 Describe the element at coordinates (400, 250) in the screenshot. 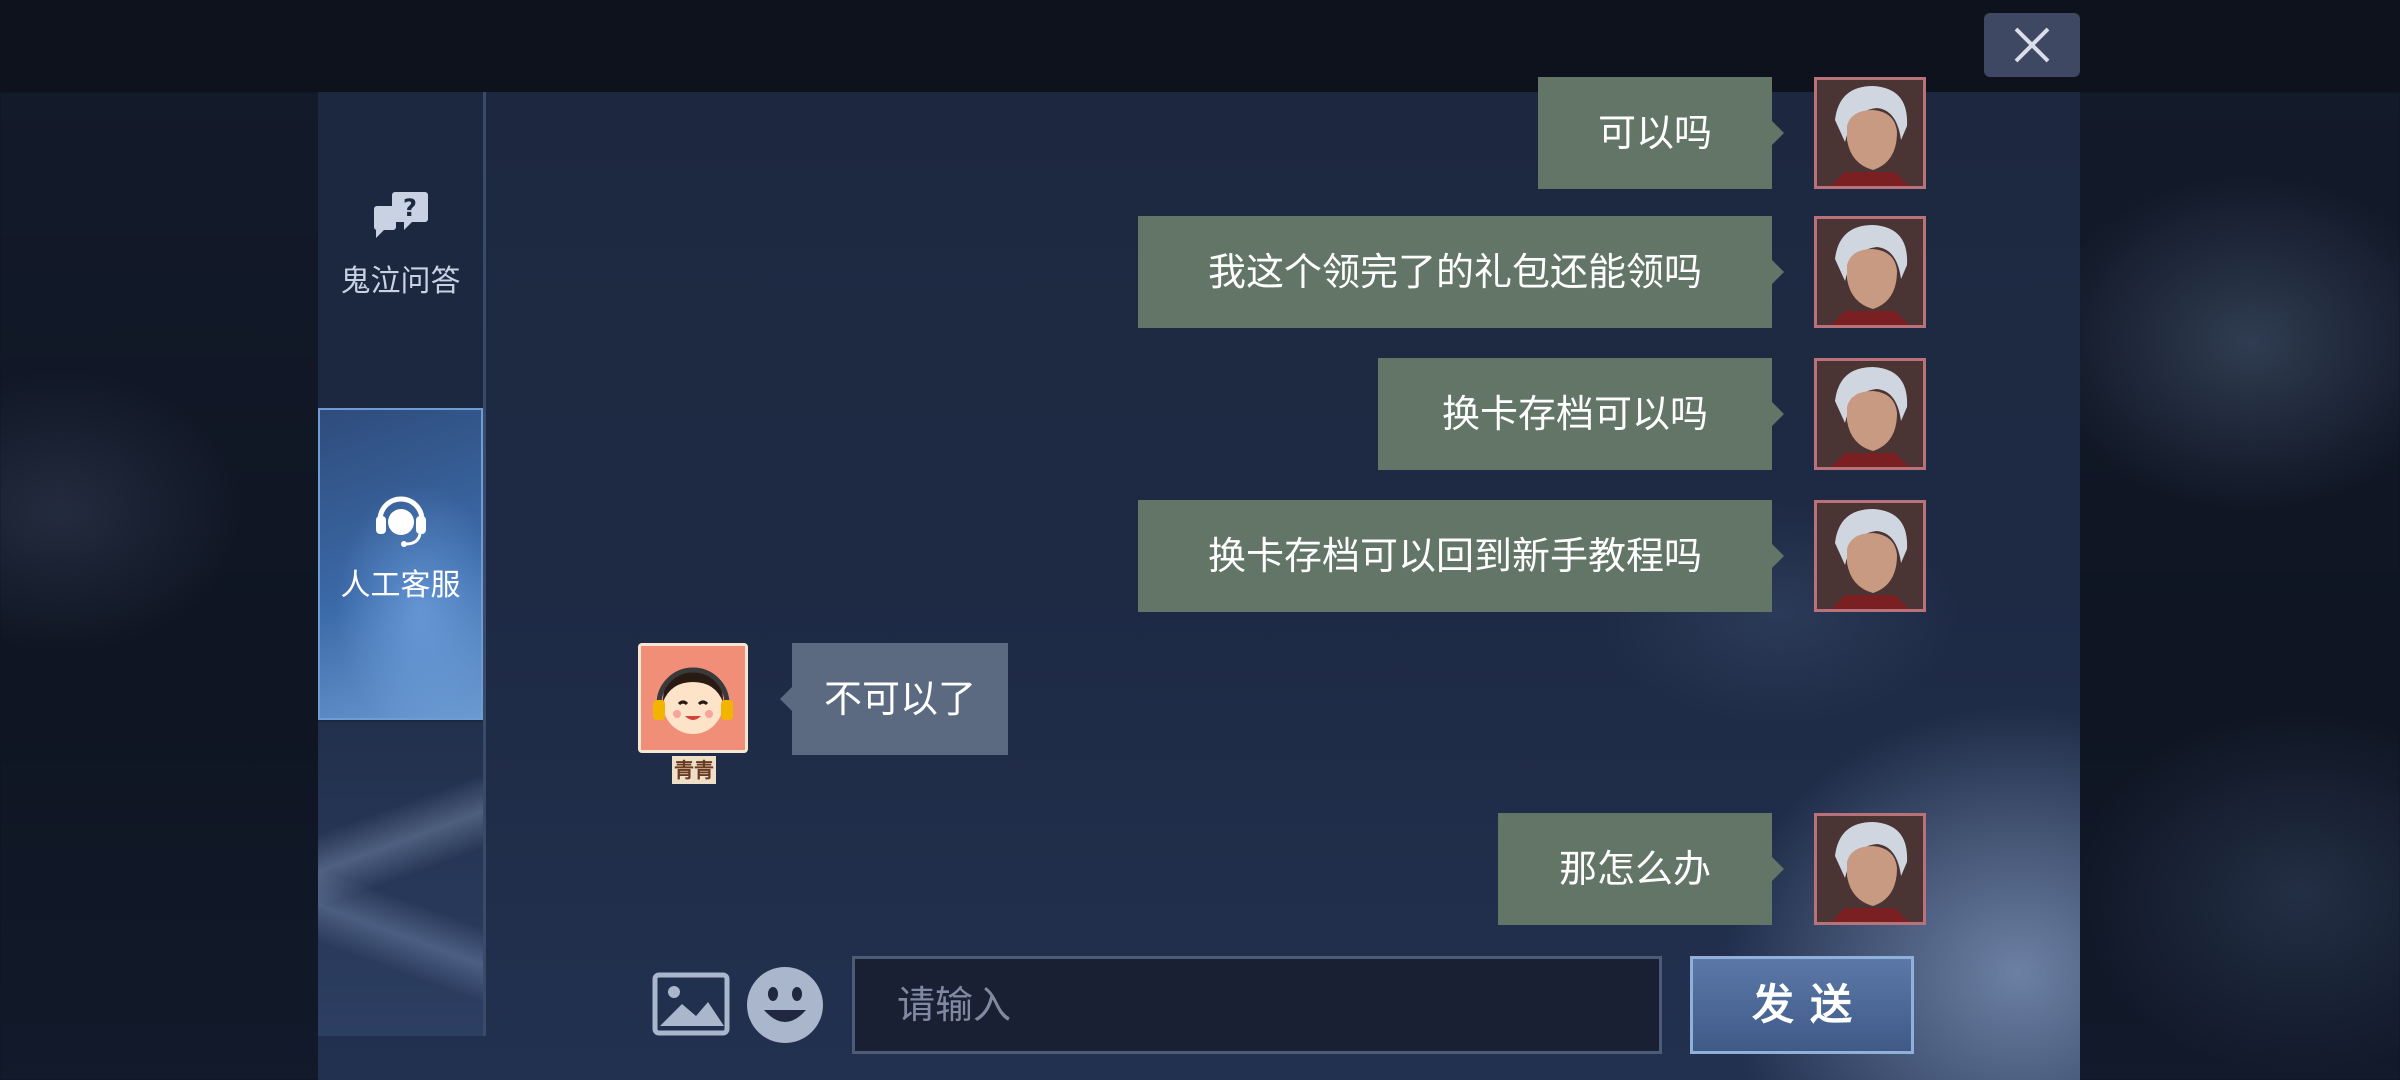

I see `sidebar-item-faq: ? 鬼泣问答` at that location.